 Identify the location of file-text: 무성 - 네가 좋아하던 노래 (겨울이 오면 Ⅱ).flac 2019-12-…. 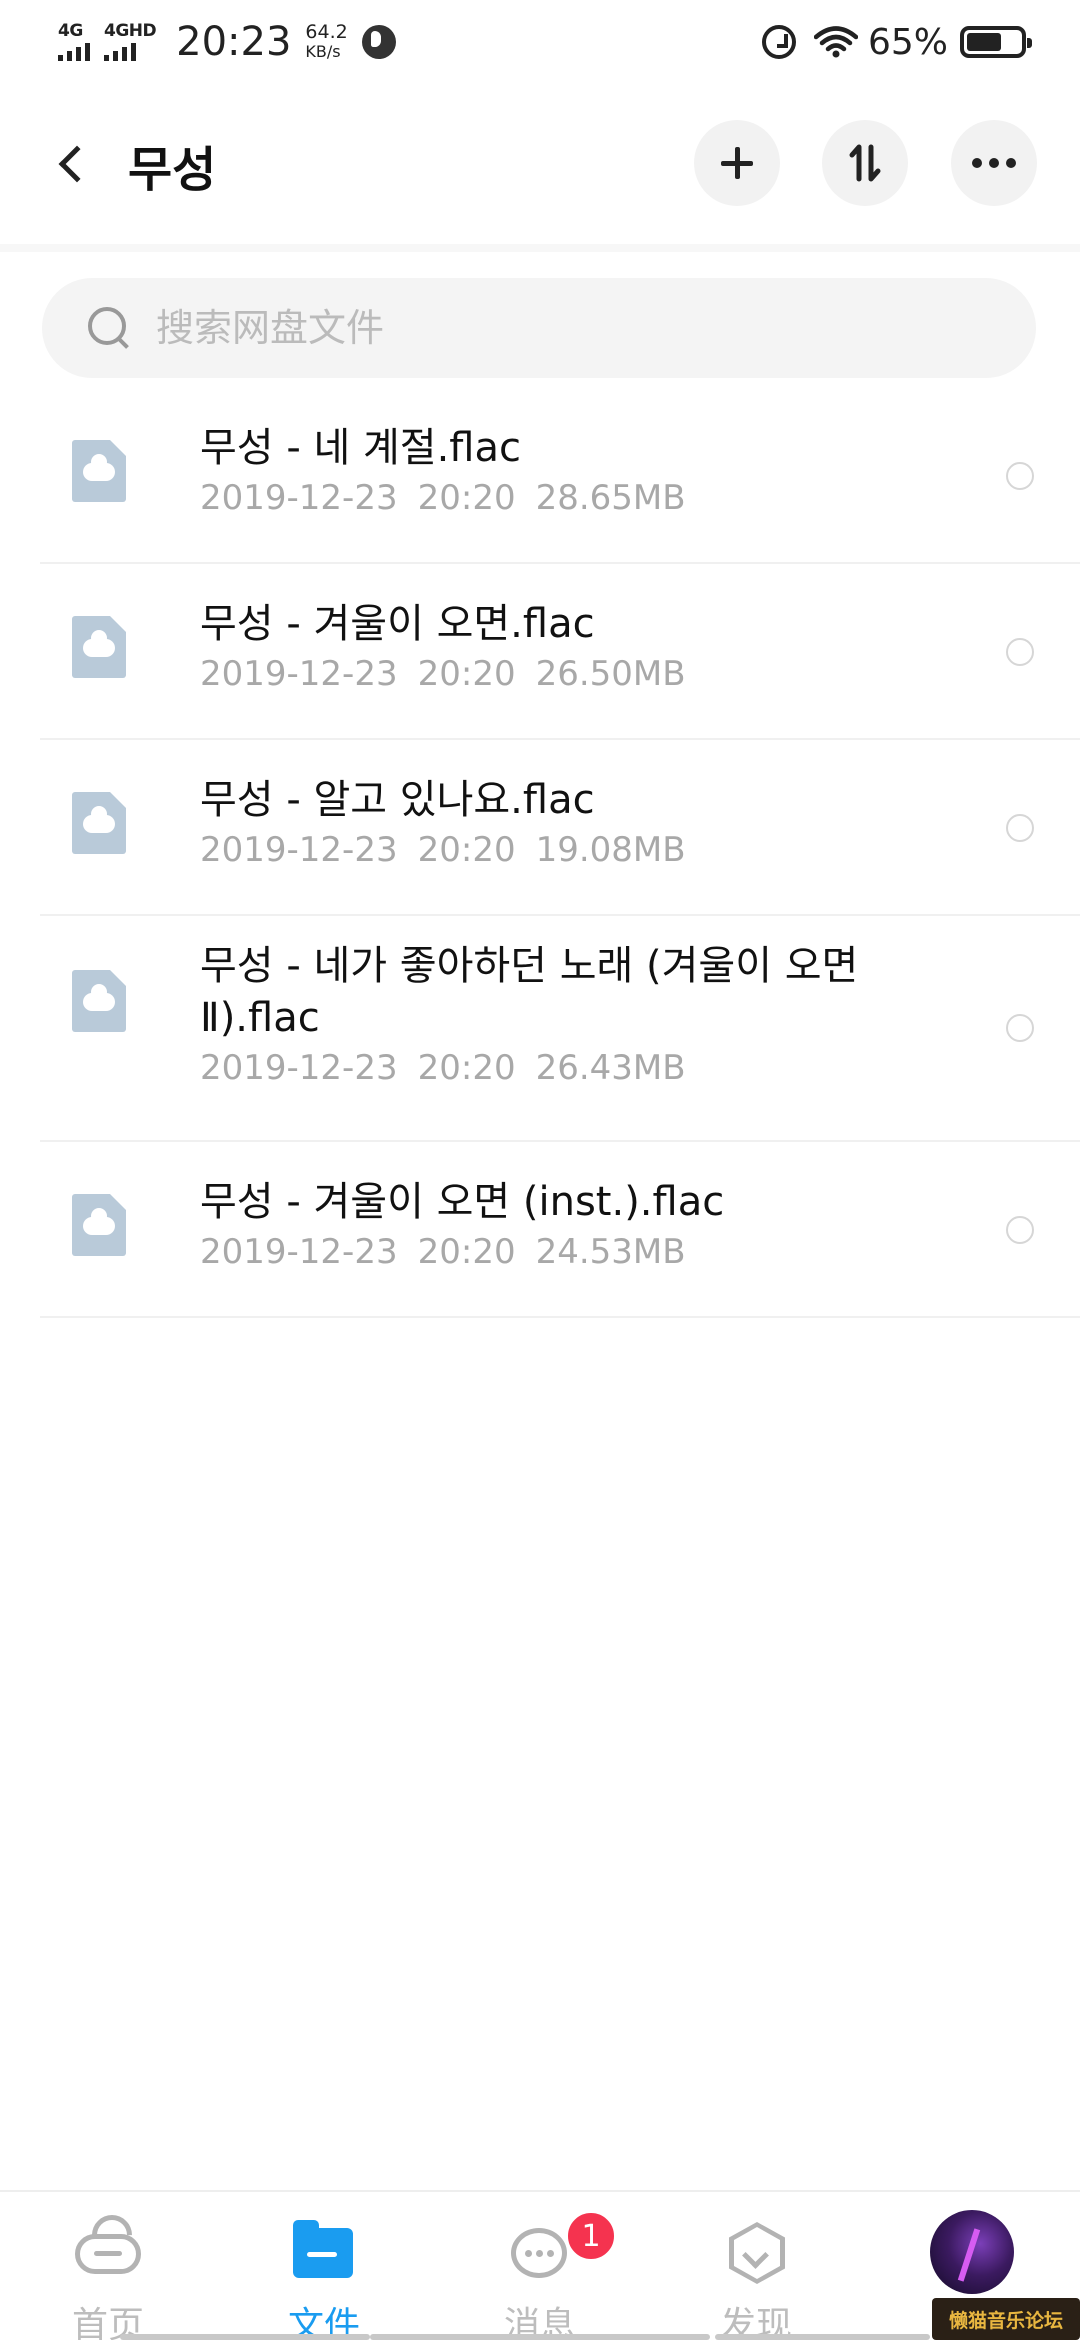
(580, 1015).